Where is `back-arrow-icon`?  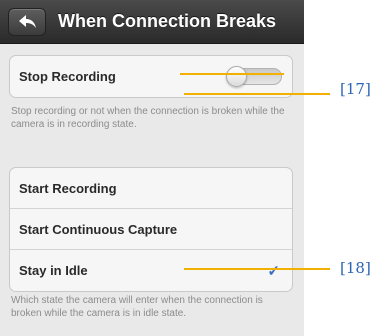 back-arrow-icon is located at coordinates (27, 21).